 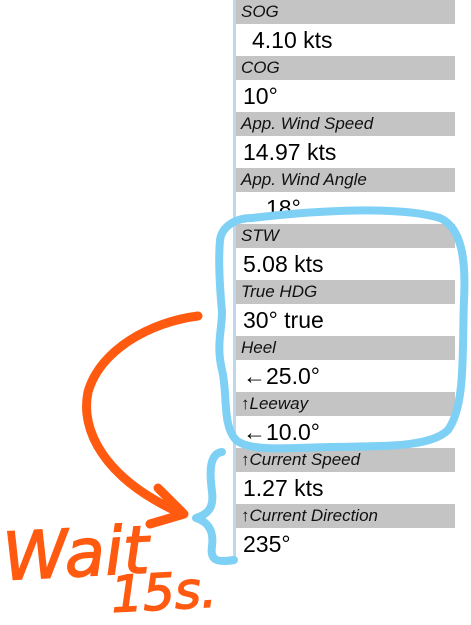 I want to click on instrument-label: App. Wind Speed, so click(x=345, y=124).